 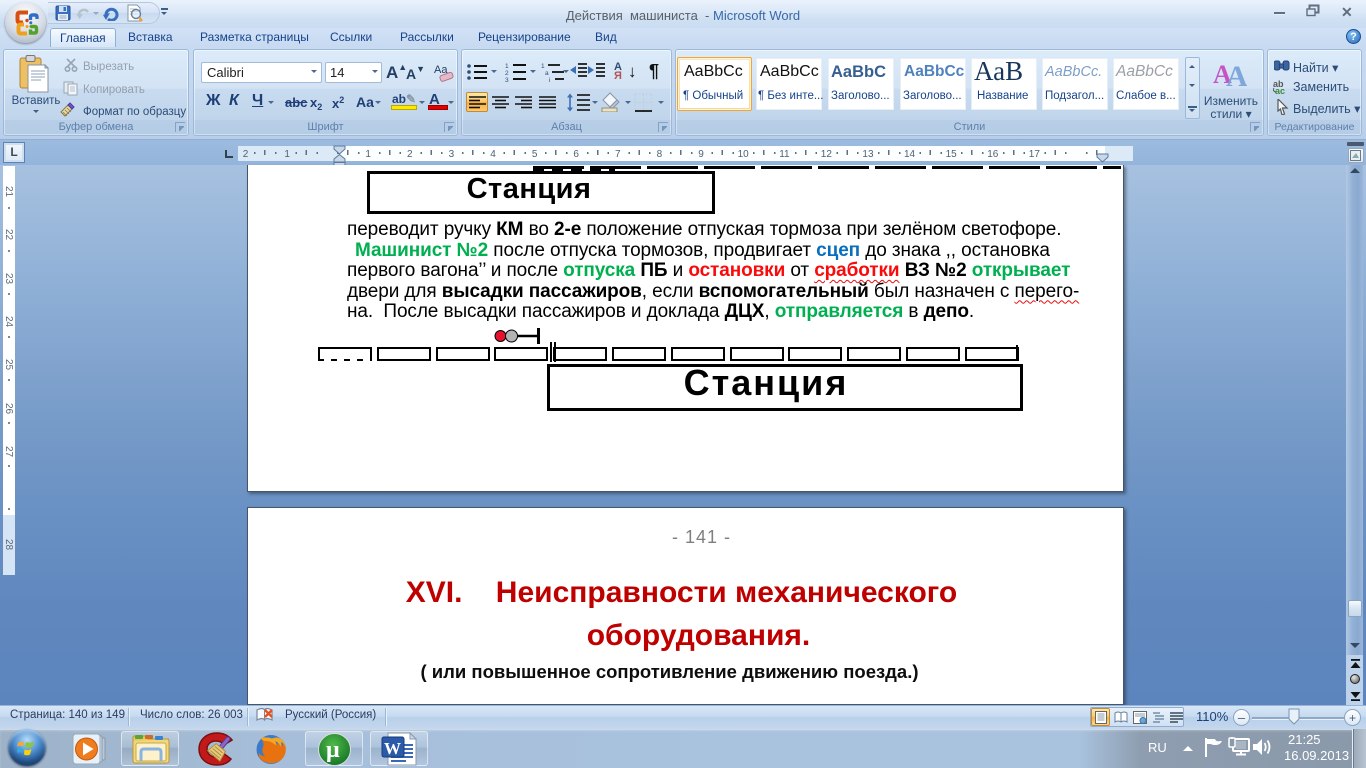 What do you see at coordinates (547, 73) in the screenshot?
I see `svg-text: a` at bounding box center [547, 73].